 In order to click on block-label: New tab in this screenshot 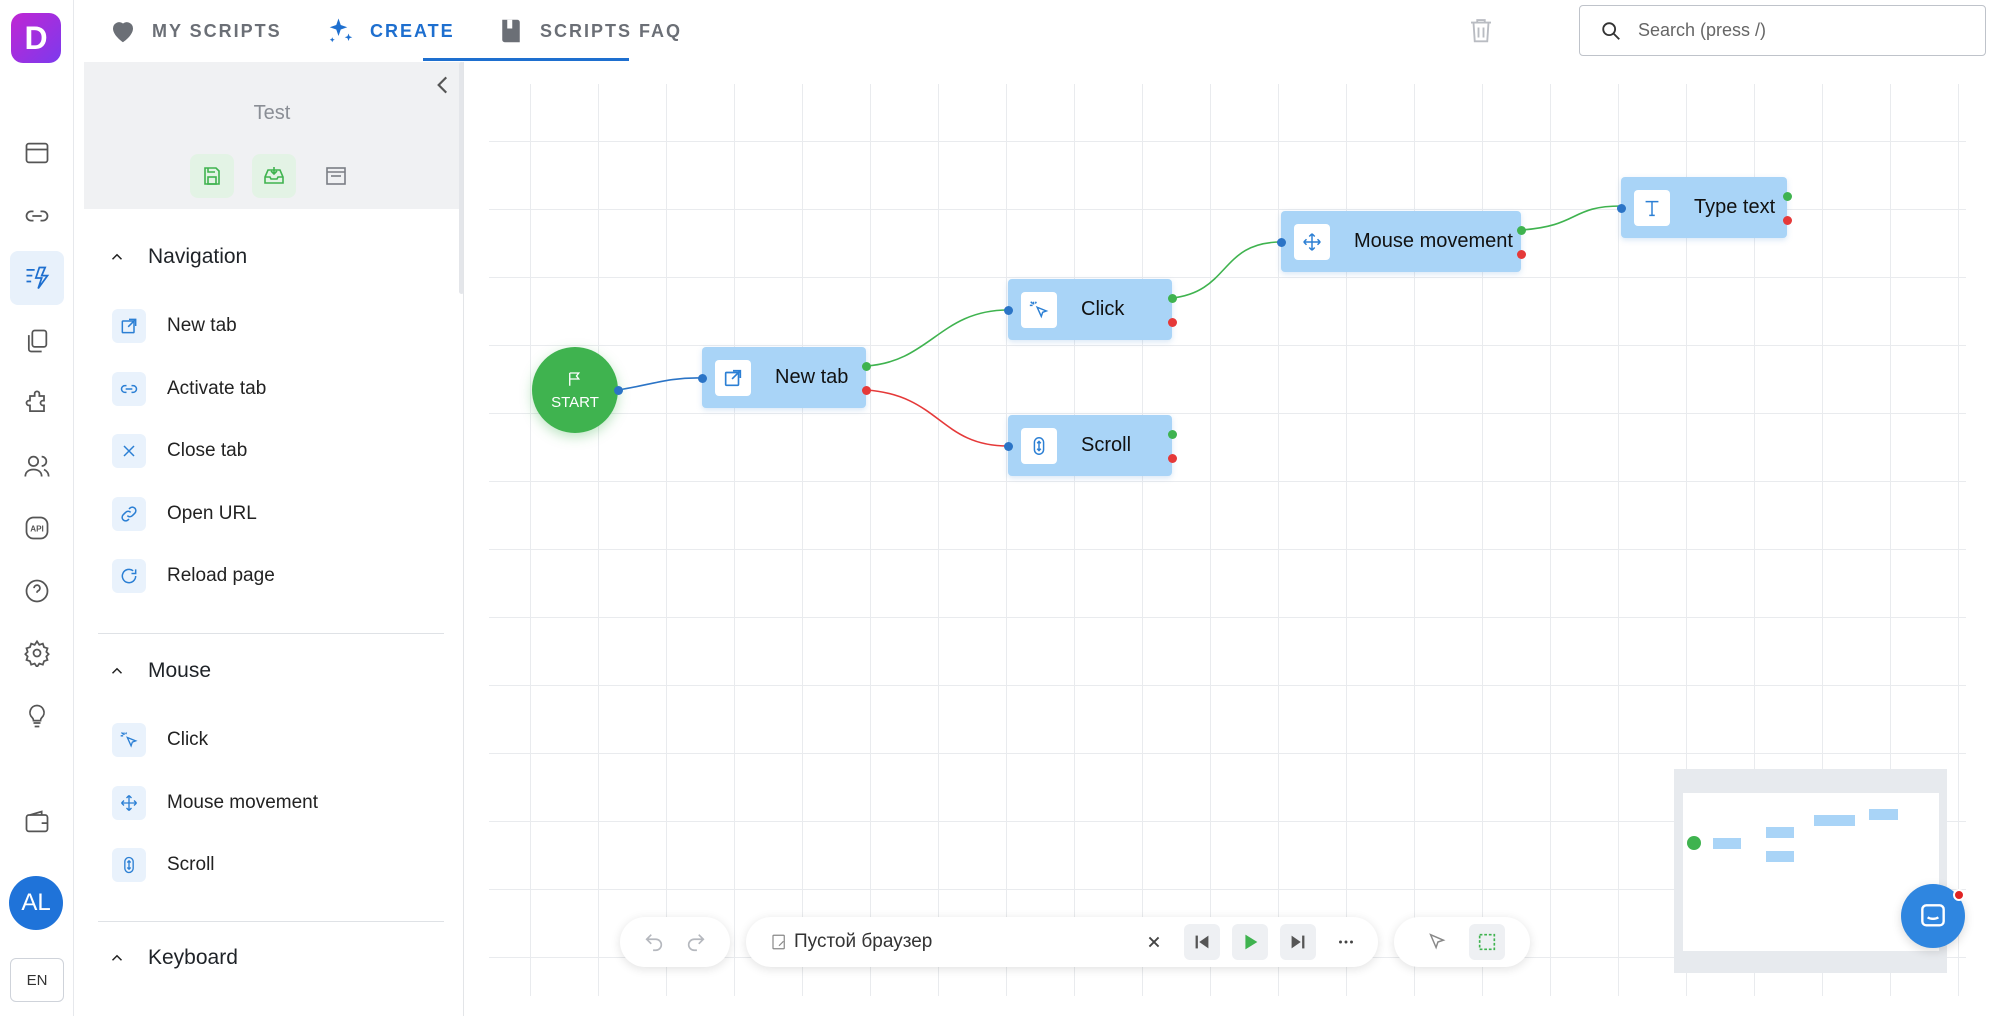, I will do `click(202, 325)`.